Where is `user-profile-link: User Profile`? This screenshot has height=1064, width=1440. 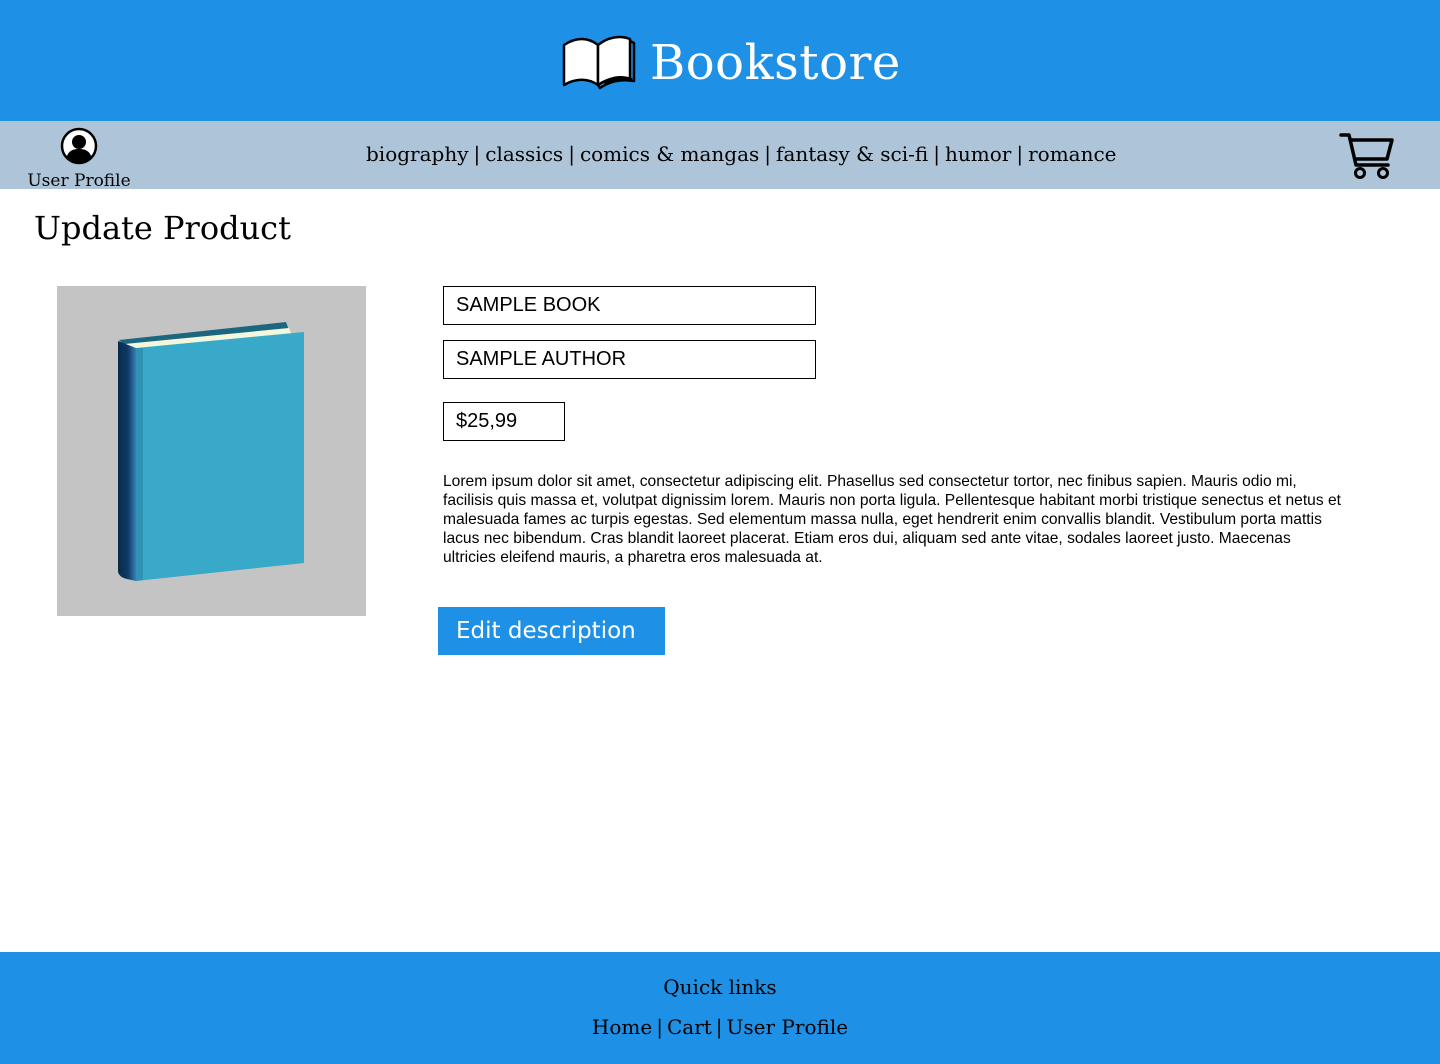
user-profile-link: User Profile is located at coordinates (79, 159).